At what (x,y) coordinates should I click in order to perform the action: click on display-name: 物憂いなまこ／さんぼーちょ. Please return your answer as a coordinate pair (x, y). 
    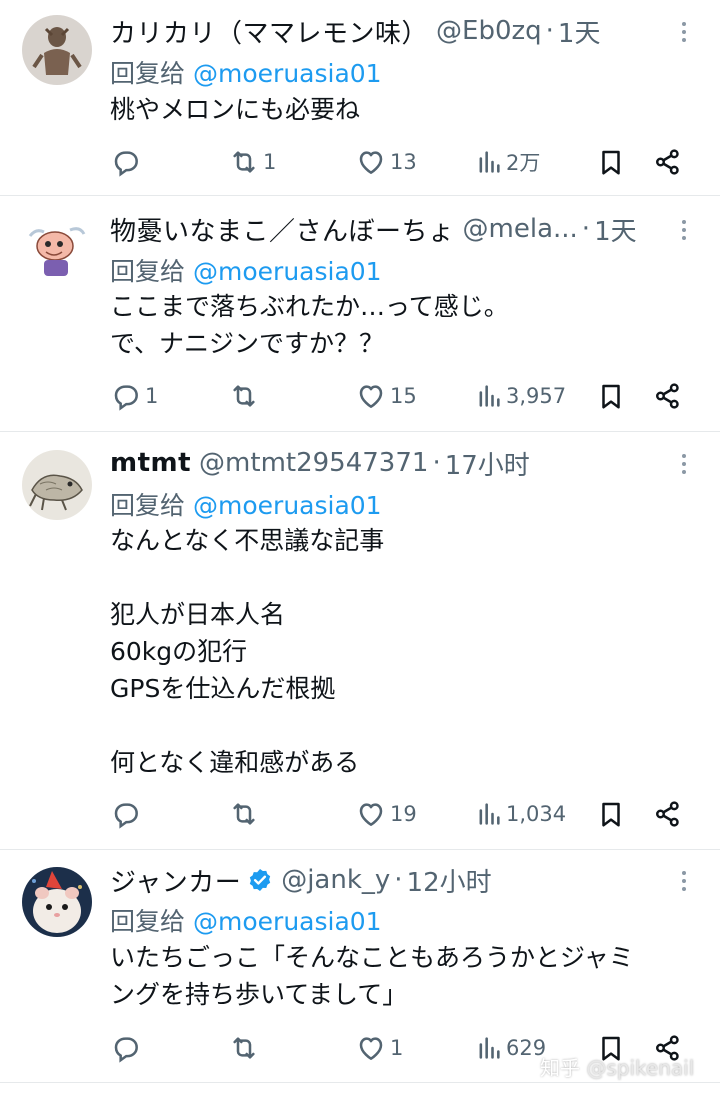
    Looking at the image, I should click on (282, 229).